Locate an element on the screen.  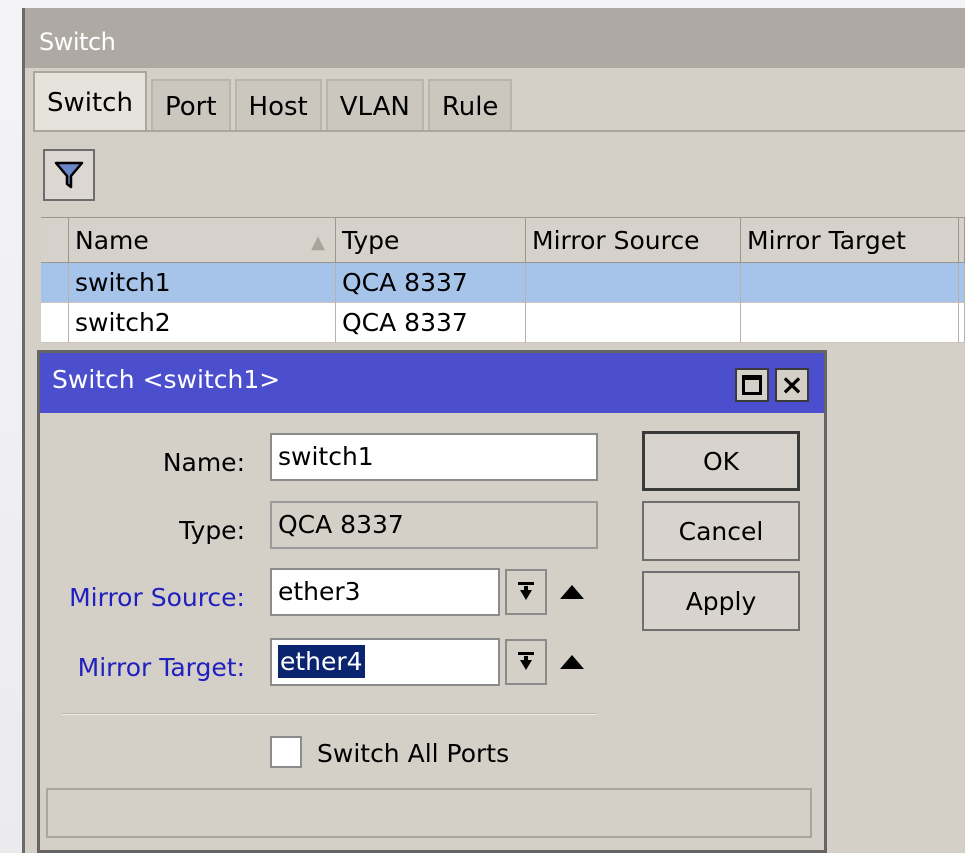
filter-icon is located at coordinates (69, 175).